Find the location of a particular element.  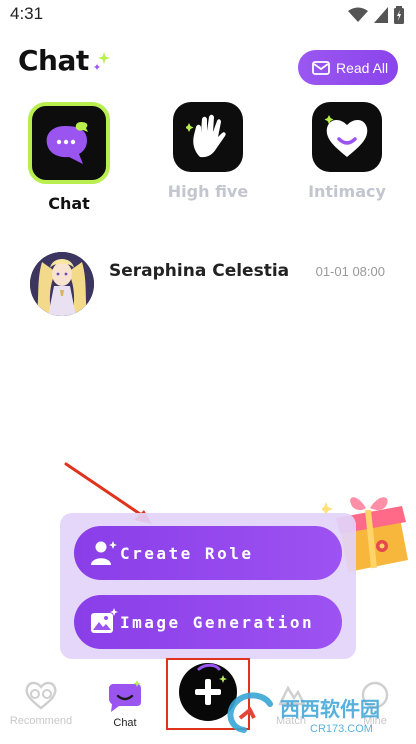

conversation-name: Seraphina Celestia is located at coordinates (199, 271).